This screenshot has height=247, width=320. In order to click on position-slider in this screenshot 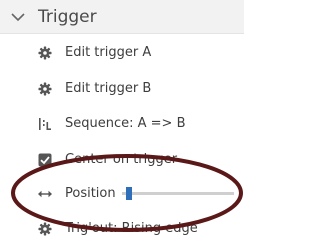, I will do `click(178, 194)`.